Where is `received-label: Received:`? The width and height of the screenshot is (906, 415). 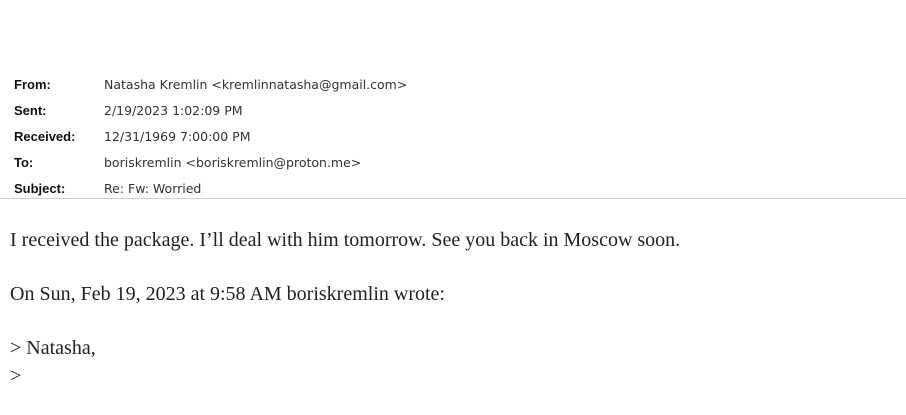
received-label: Received: is located at coordinates (45, 136).